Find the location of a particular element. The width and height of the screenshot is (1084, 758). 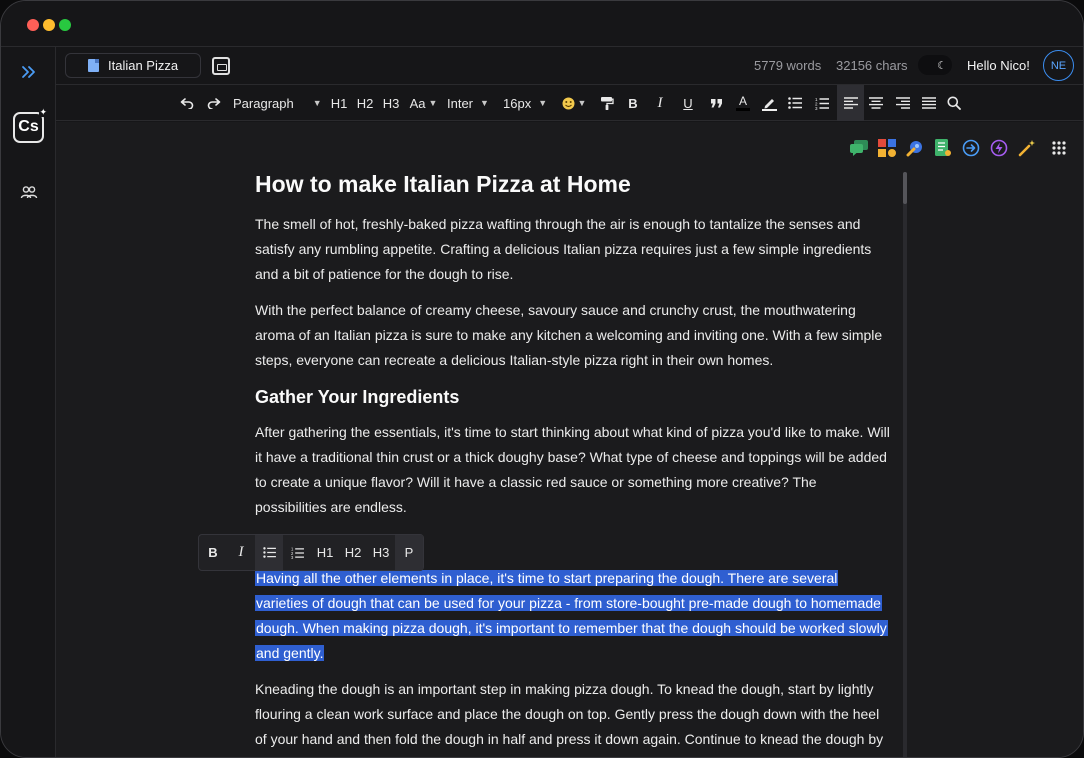

shapes-plugin-button is located at coordinates (887, 148).